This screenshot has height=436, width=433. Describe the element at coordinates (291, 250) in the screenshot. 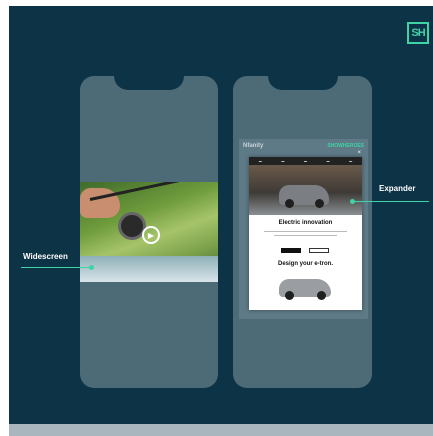

I see `ad-primary-button` at that location.